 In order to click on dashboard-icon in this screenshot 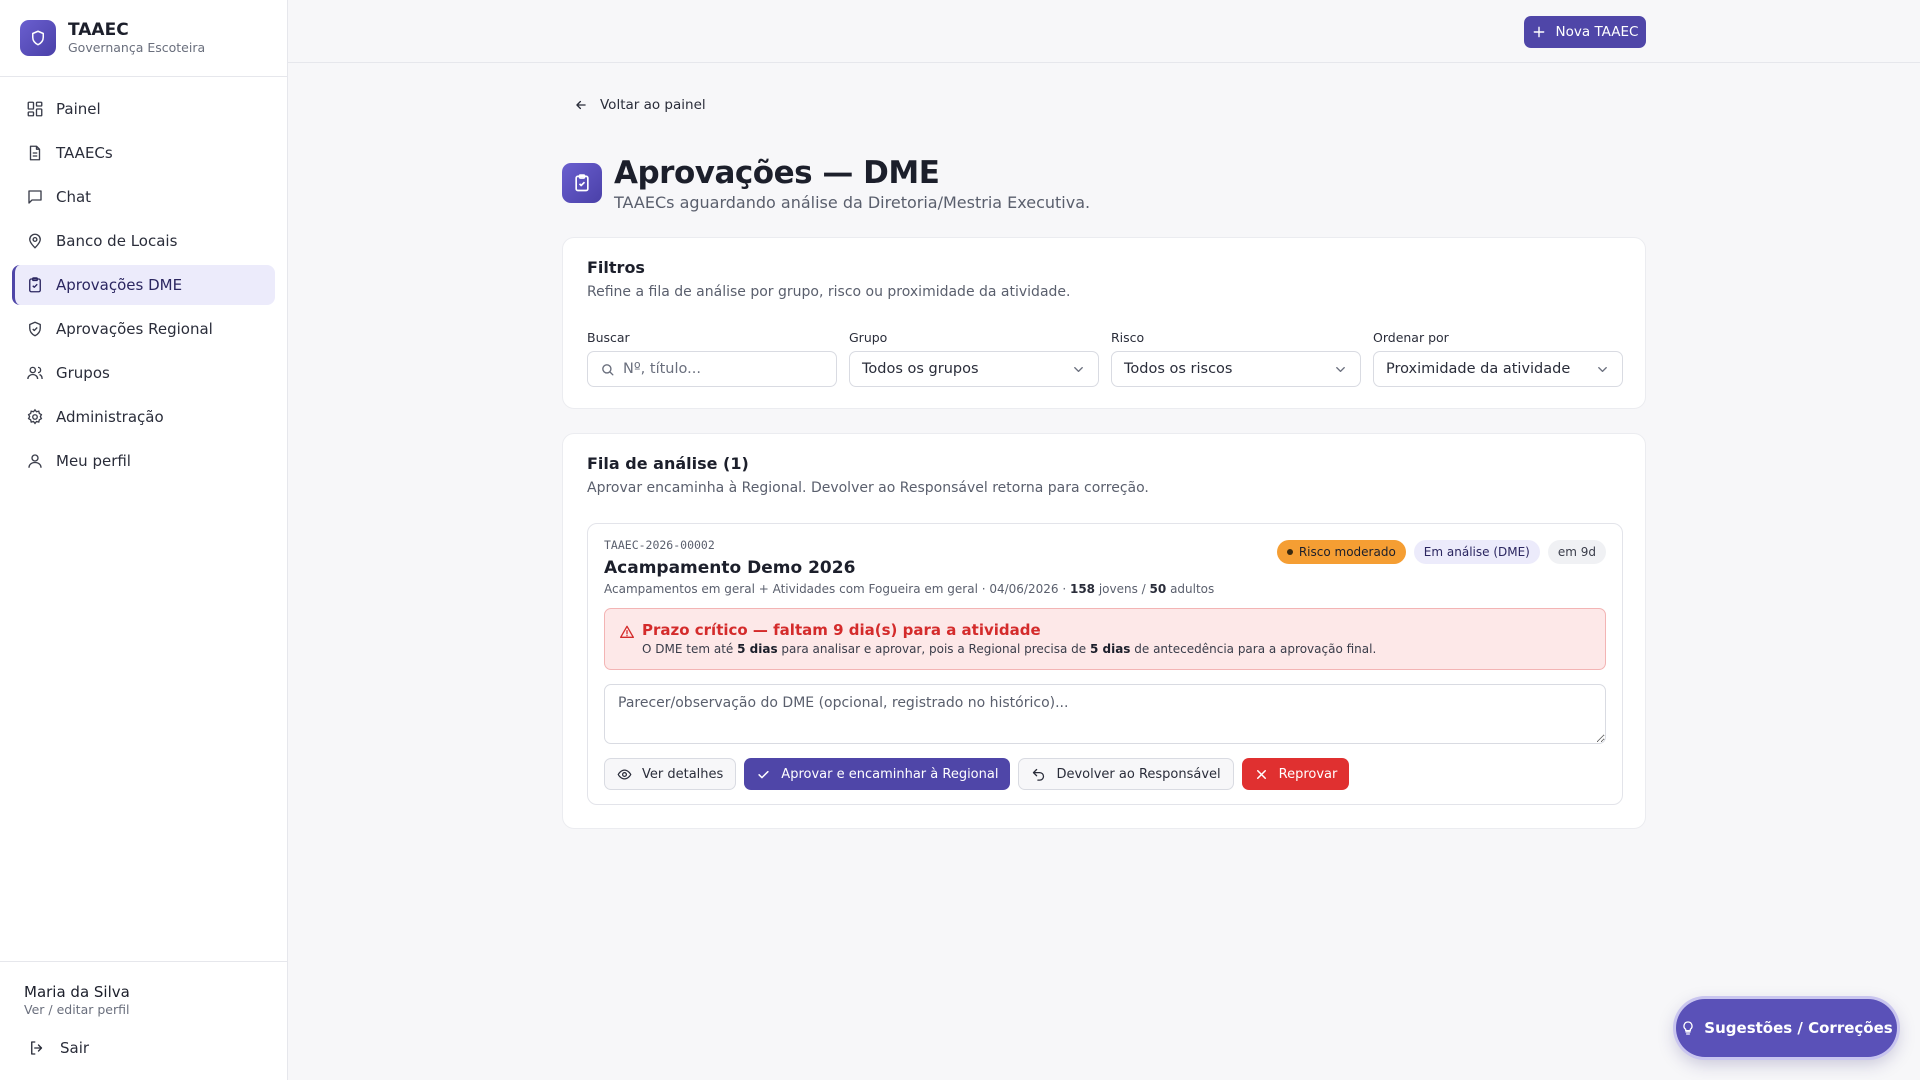, I will do `click(35, 109)`.